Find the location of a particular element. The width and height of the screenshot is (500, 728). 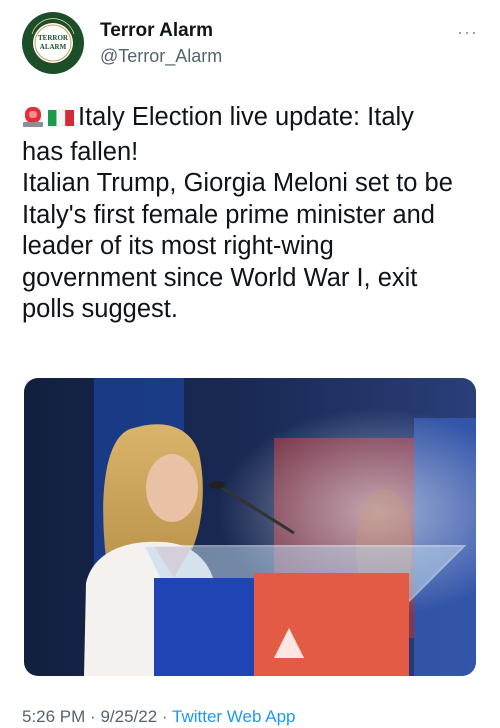

tweet-line-3: Italian Trump, Giorgia Meloni set to be is located at coordinates (237, 183).